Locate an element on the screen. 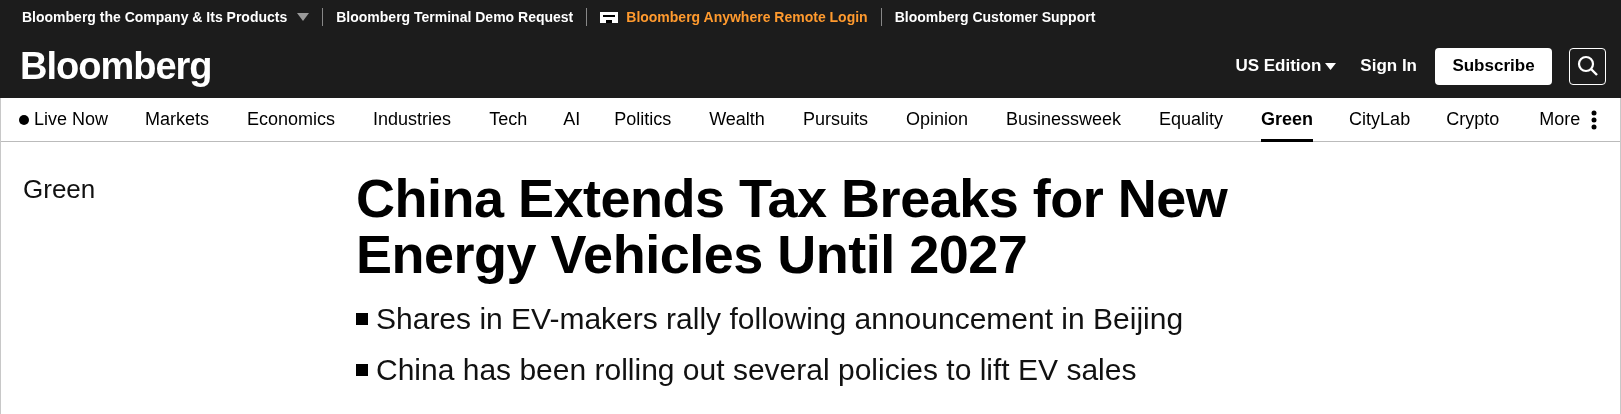  search-button is located at coordinates (1587, 66).